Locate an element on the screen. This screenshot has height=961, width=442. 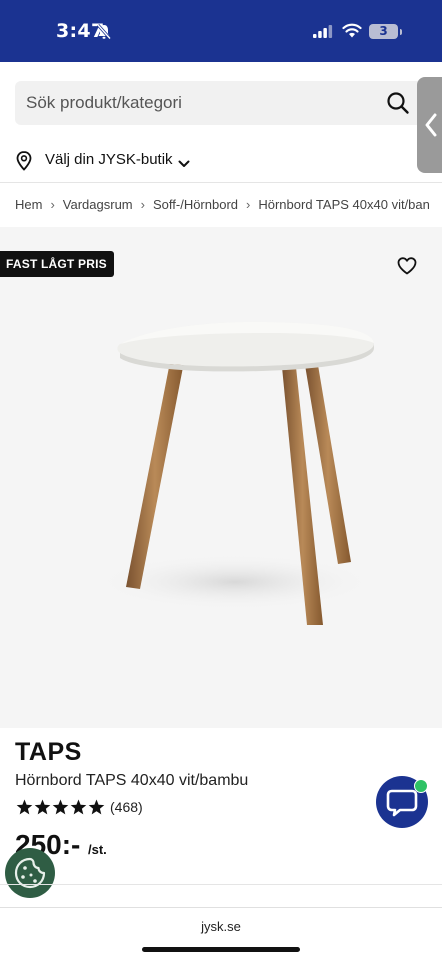
cookie-settings-button is located at coordinates (30, 873).